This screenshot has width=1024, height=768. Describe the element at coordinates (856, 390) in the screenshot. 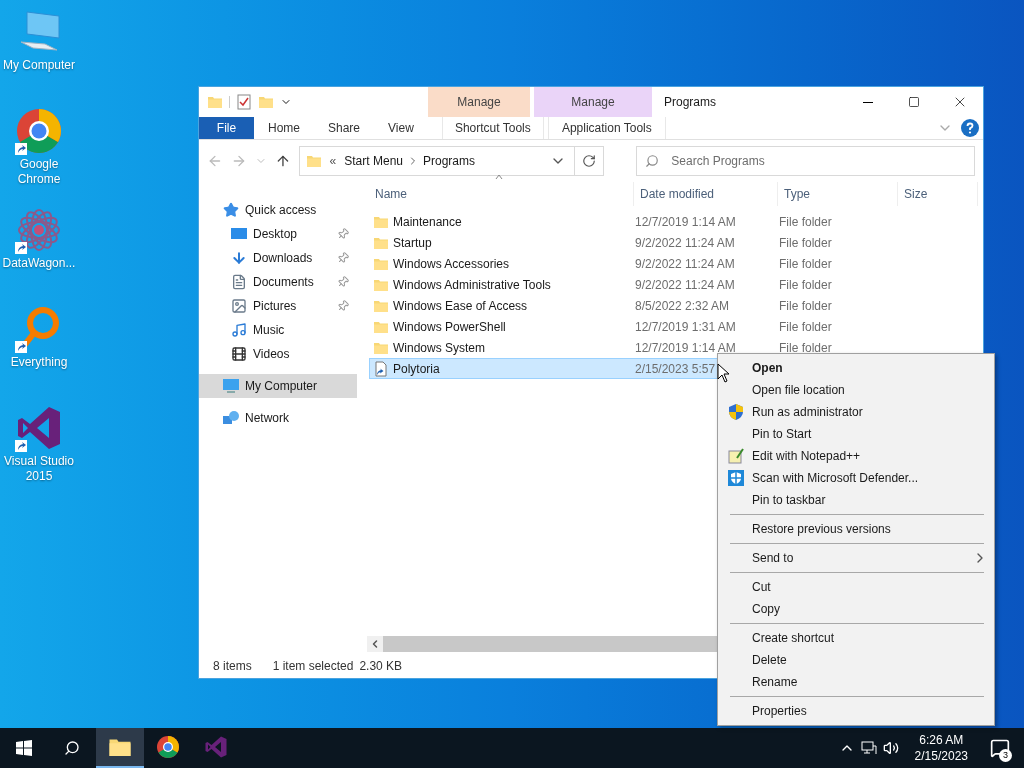

I see `menu-item: Open file location` at that location.